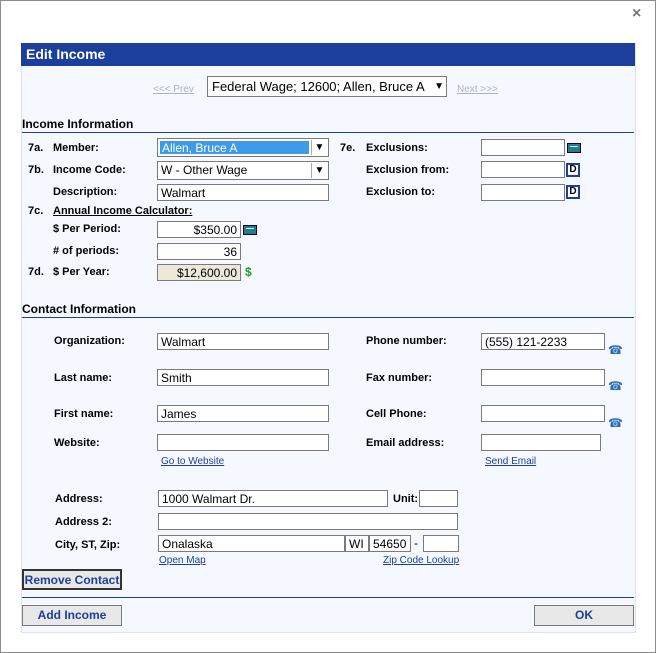 The image size is (656, 653). What do you see at coordinates (584, 615) in the screenshot?
I see `ok-button: OK` at bounding box center [584, 615].